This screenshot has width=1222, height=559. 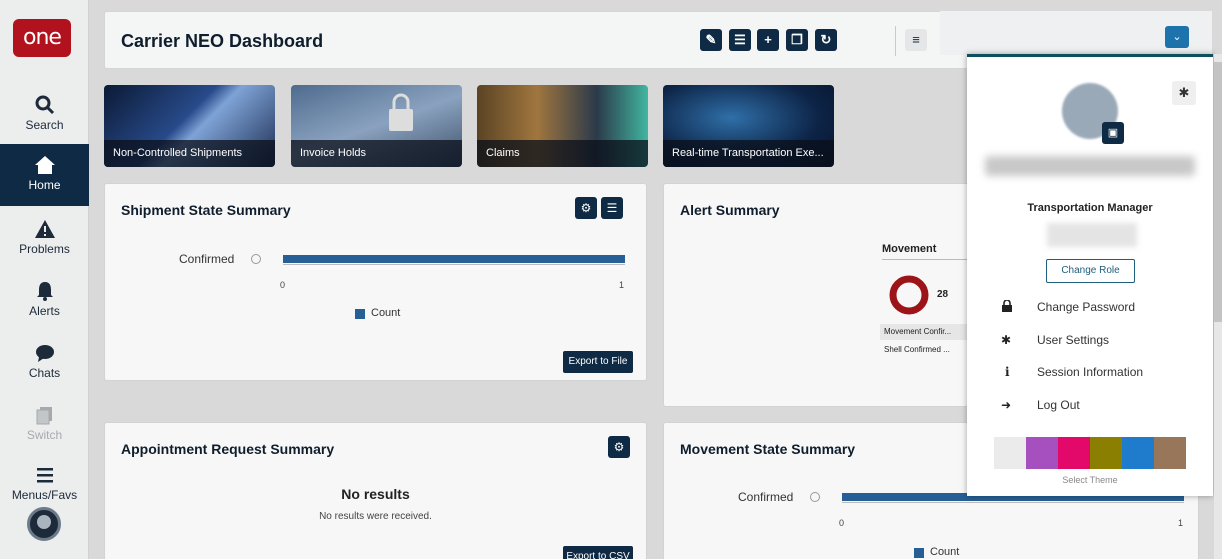 I want to click on movement-title: Movement, so click(x=909, y=249).